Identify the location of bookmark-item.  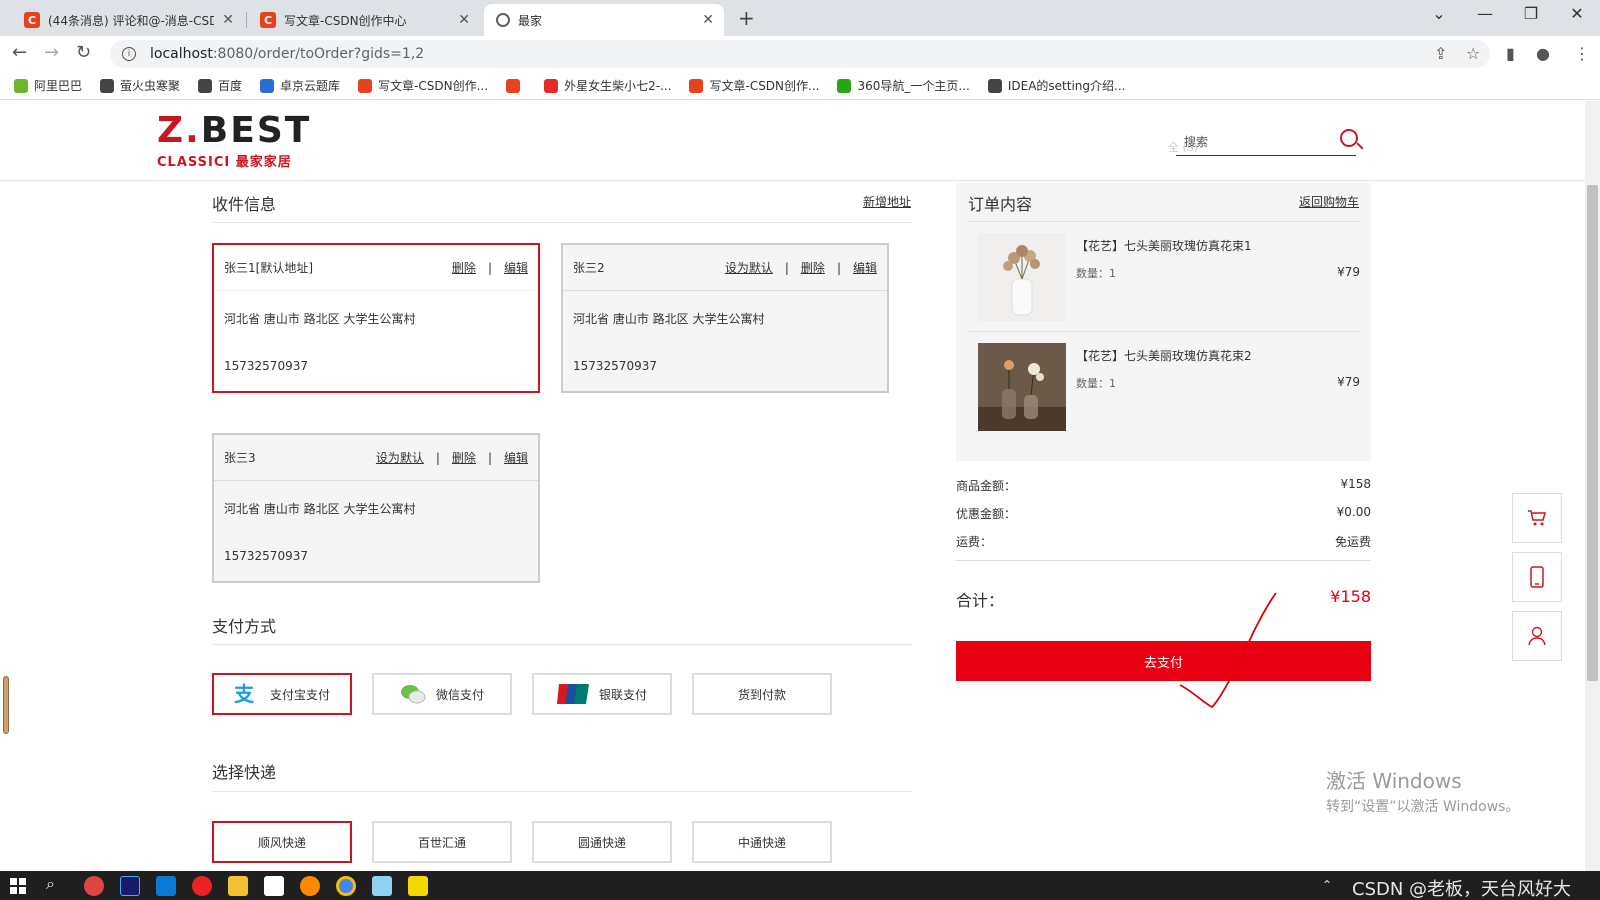
(516, 85).